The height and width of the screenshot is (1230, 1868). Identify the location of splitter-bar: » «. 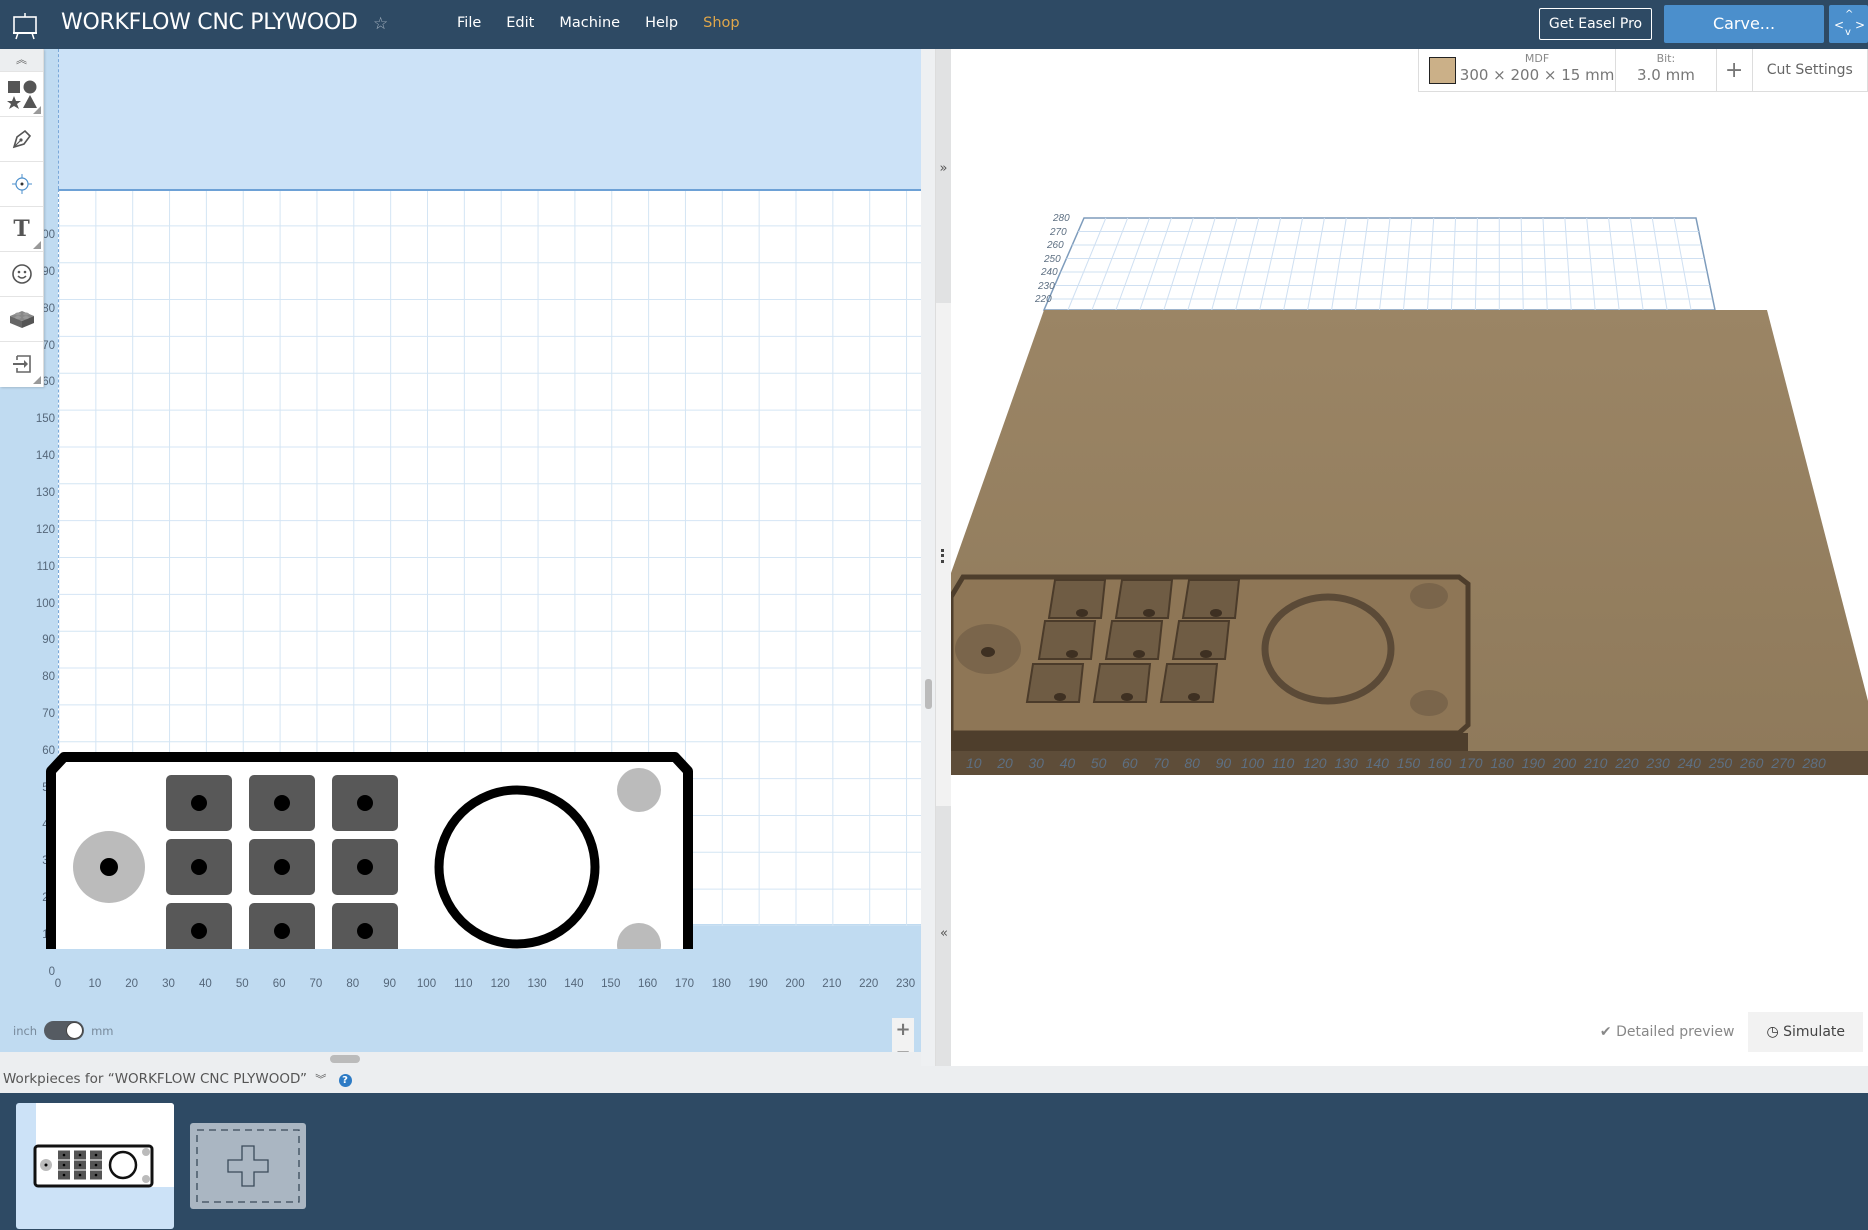
(943, 557).